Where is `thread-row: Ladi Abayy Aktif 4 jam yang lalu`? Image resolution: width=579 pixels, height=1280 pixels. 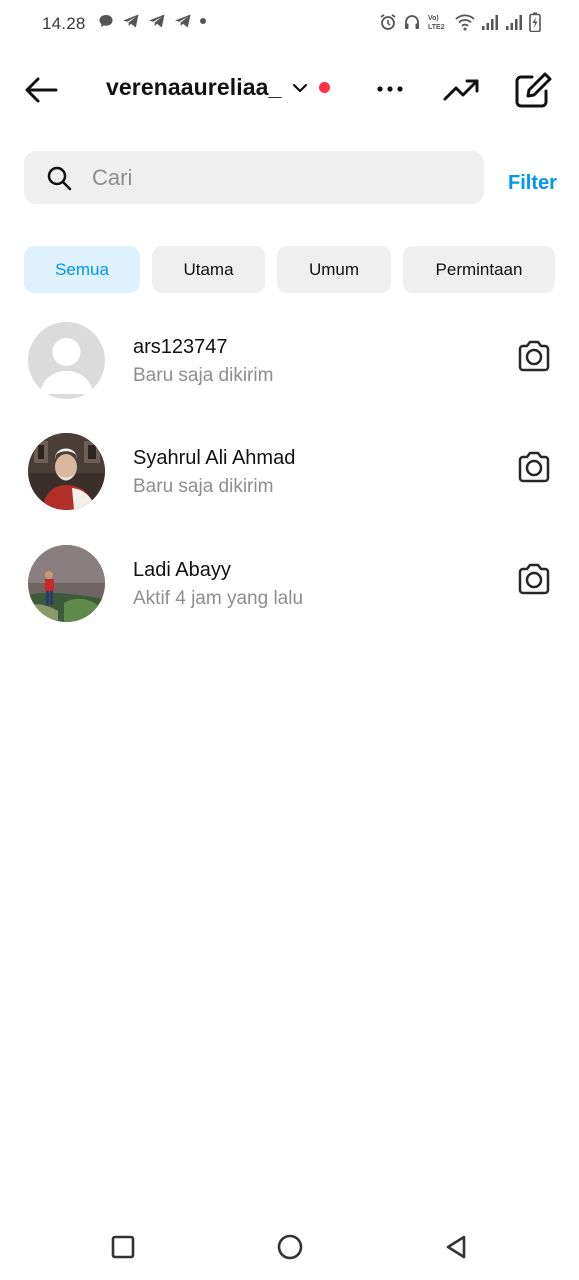 thread-row: Ladi Abayy Aktif 4 jam yang lalu is located at coordinates (289, 585).